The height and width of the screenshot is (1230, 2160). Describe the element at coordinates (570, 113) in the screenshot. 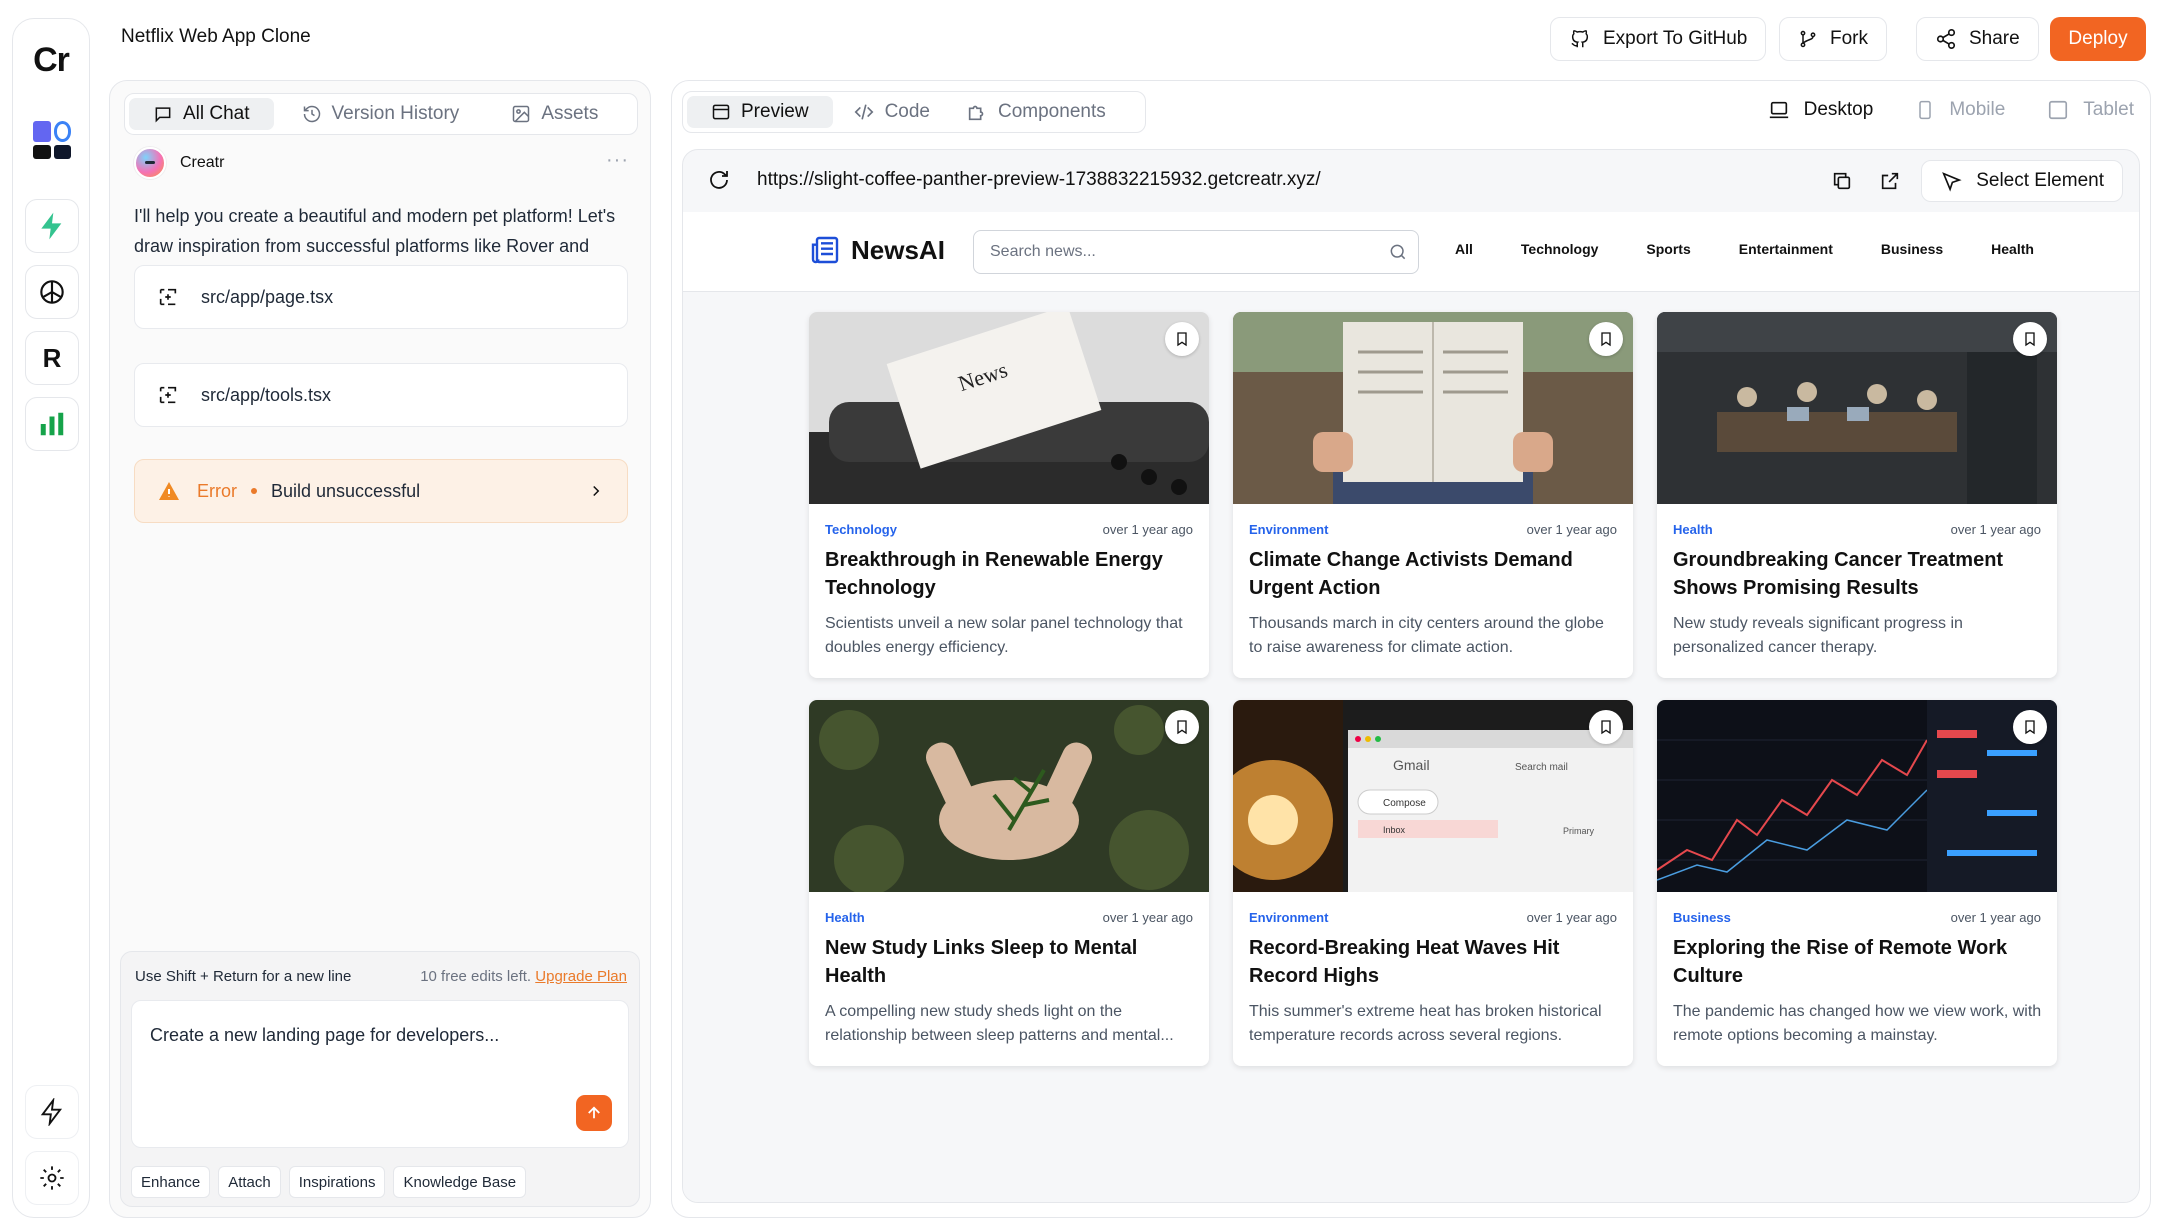

I see `tab-assets-label: Assets` at that location.